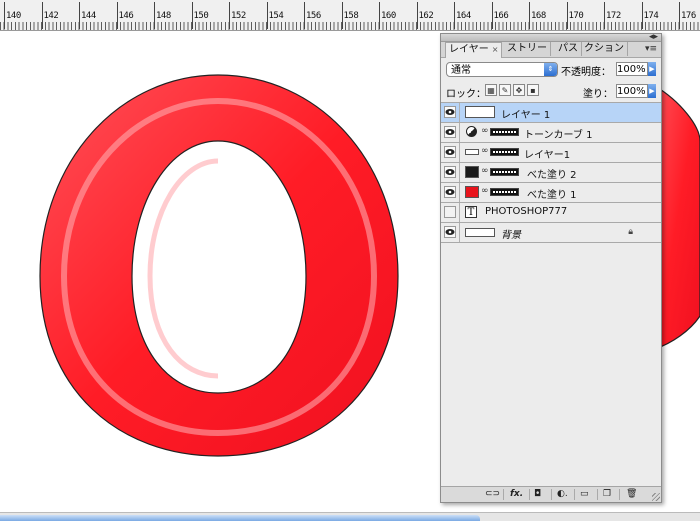 The height and width of the screenshot is (521, 700). I want to click on eye-toggle-off, so click(450, 212).